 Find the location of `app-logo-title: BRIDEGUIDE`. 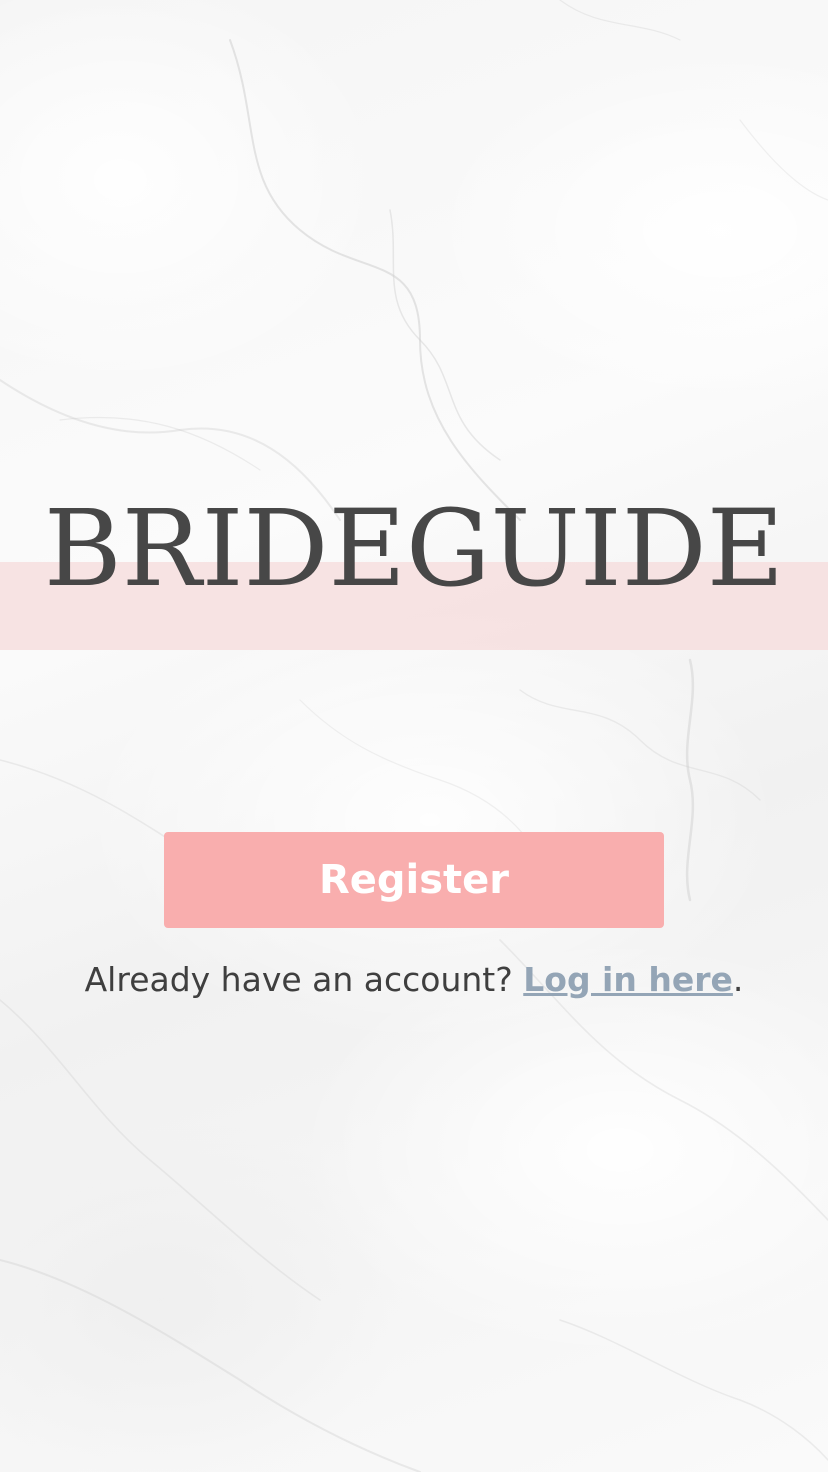

app-logo-title: BRIDEGUIDE is located at coordinates (414, 548).